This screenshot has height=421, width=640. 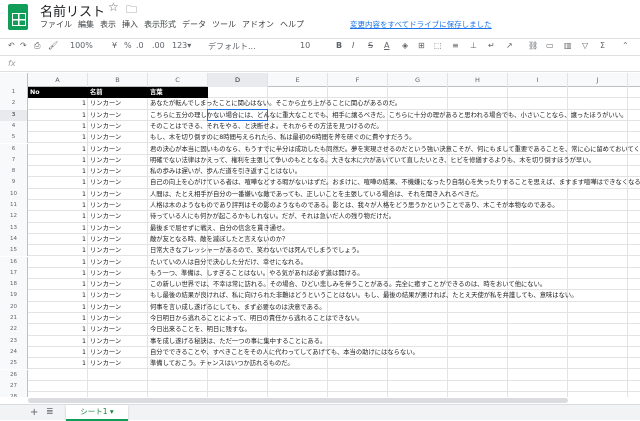 What do you see at coordinates (58, 93) in the screenshot?
I see `cell-no: No` at bounding box center [58, 93].